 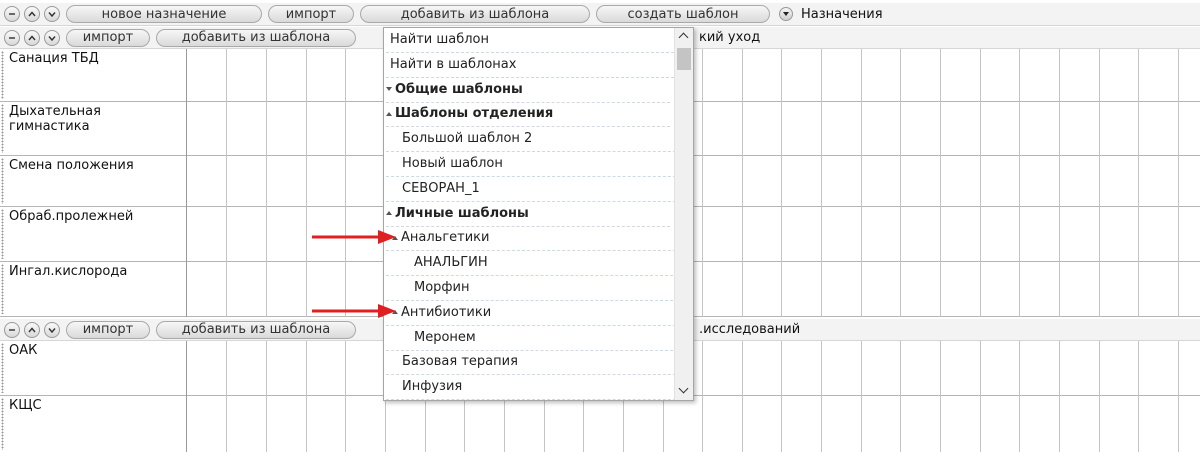 What do you see at coordinates (684, 59) in the screenshot?
I see `scrollbar-thumb` at bounding box center [684, 59].